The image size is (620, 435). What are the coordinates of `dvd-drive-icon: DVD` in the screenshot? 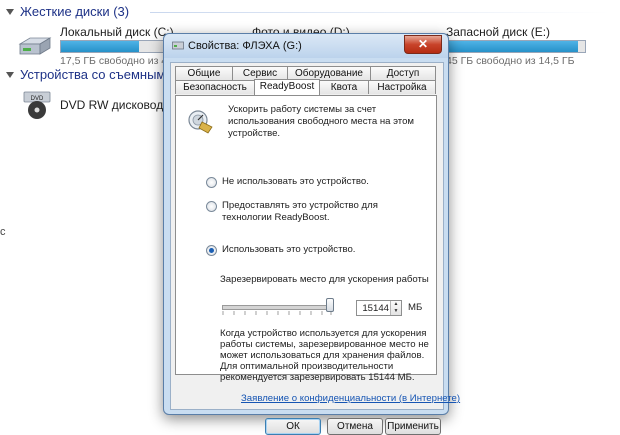 It's located at (37, 105).